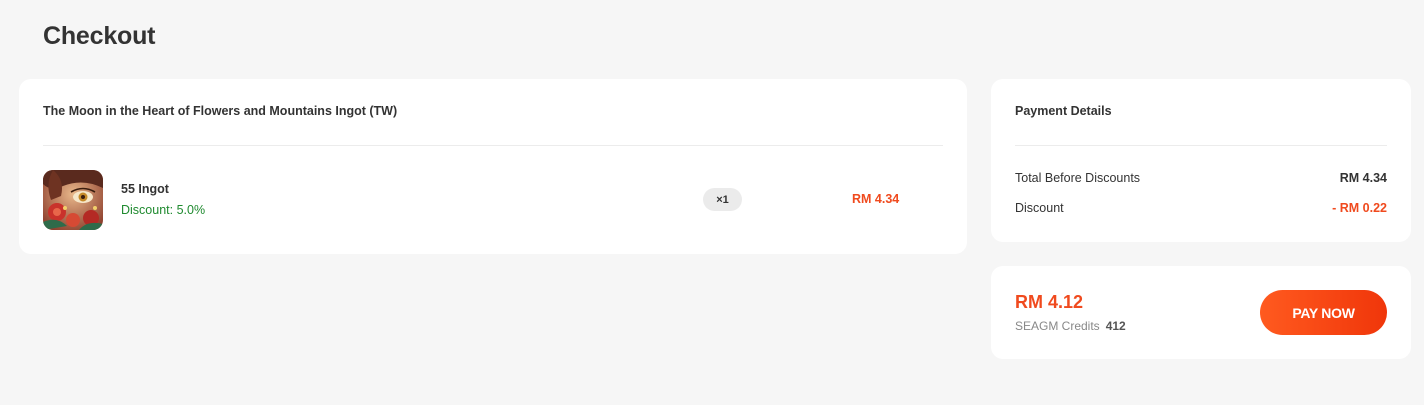 This screenshot has width=1424, height=405. I want to click on item-discount: Discount: 5.0%, so click(163, 210).